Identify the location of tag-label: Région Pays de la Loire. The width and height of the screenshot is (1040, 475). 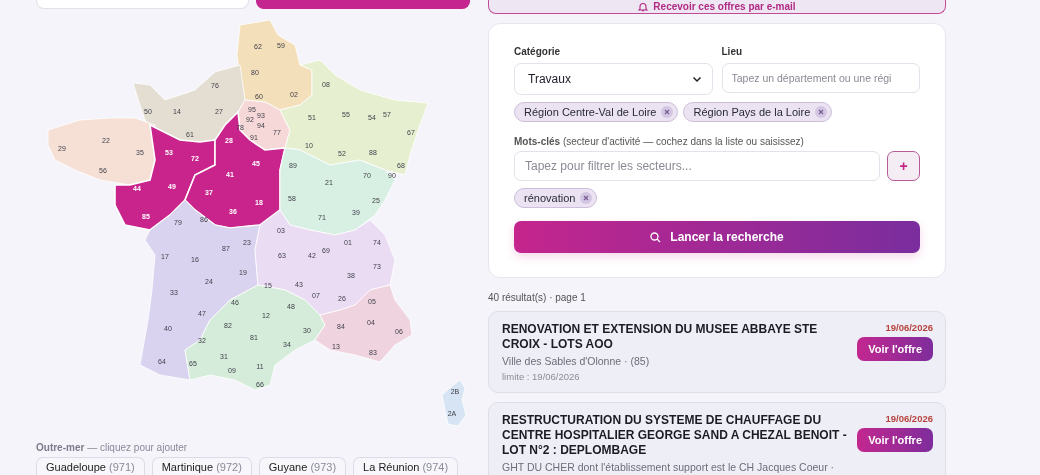
(752, 112).